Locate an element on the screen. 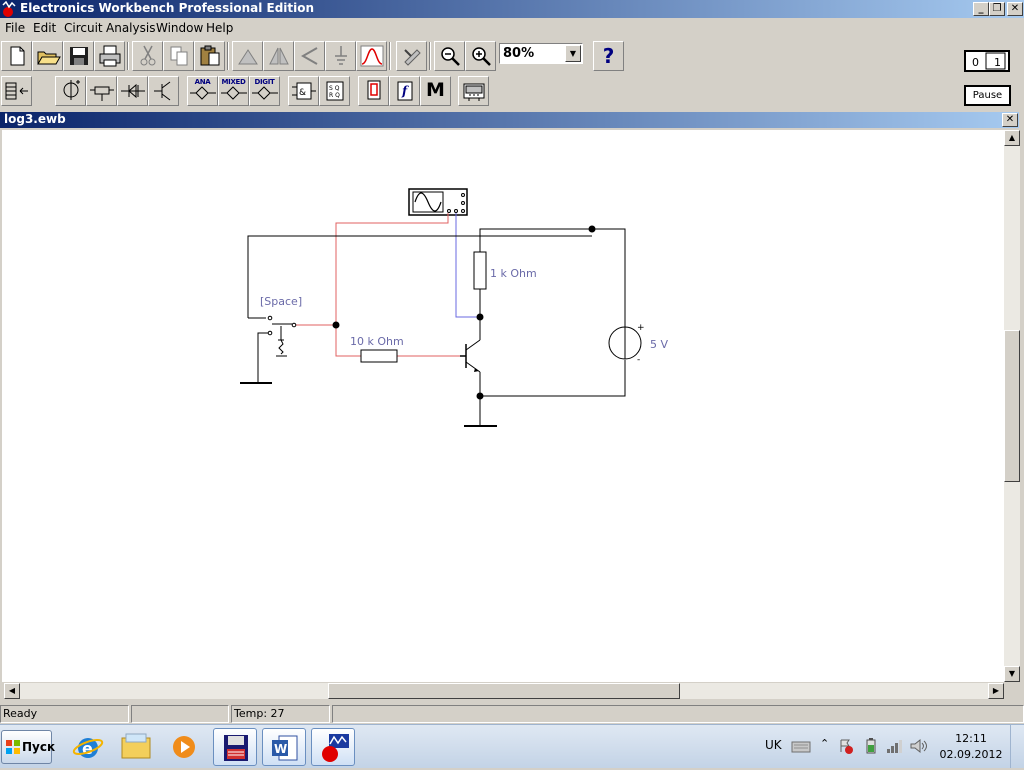 The image size is (1024, 770). help-label: ? is located at coordinates (608, 56).